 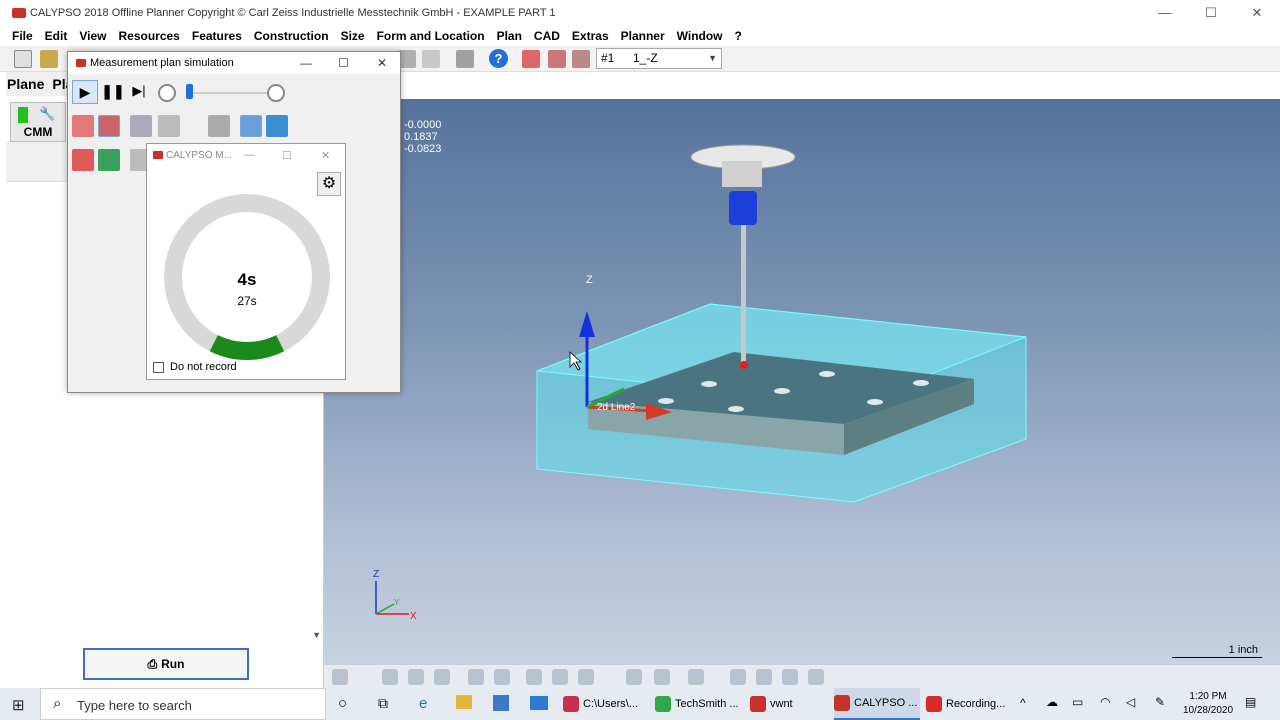 What do you see at coordinates (531, 59) in the screenshot?
I see `probe-tool-icon` at bounding box center [531, 59].